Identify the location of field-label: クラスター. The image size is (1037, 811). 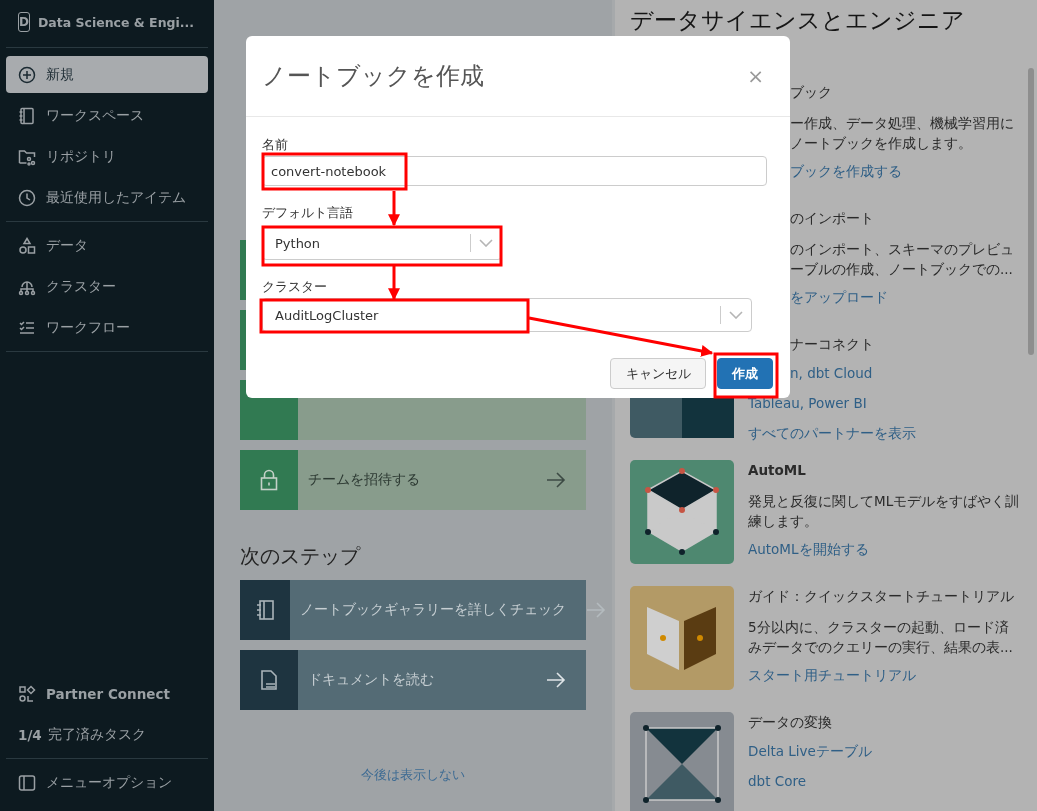
(295, 286).